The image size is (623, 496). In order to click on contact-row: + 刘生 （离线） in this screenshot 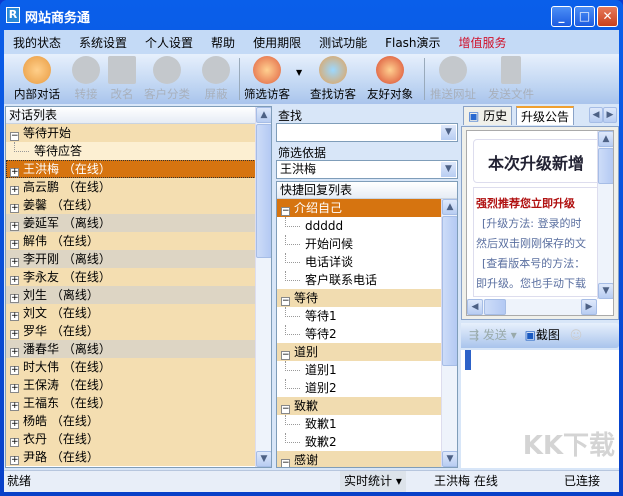, I will do `click(131, 295)`.